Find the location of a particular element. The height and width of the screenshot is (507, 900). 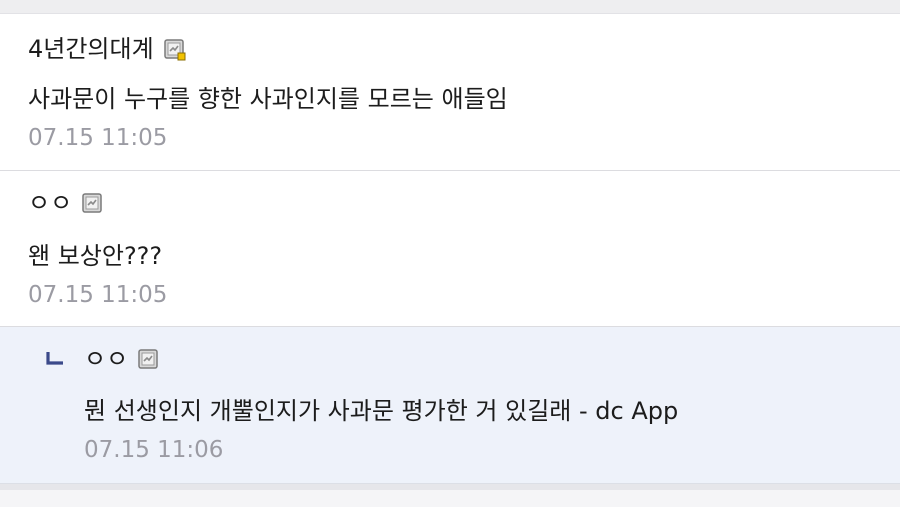

comment-nickname: ㅇㅇ is located at coordinates (50, 203).